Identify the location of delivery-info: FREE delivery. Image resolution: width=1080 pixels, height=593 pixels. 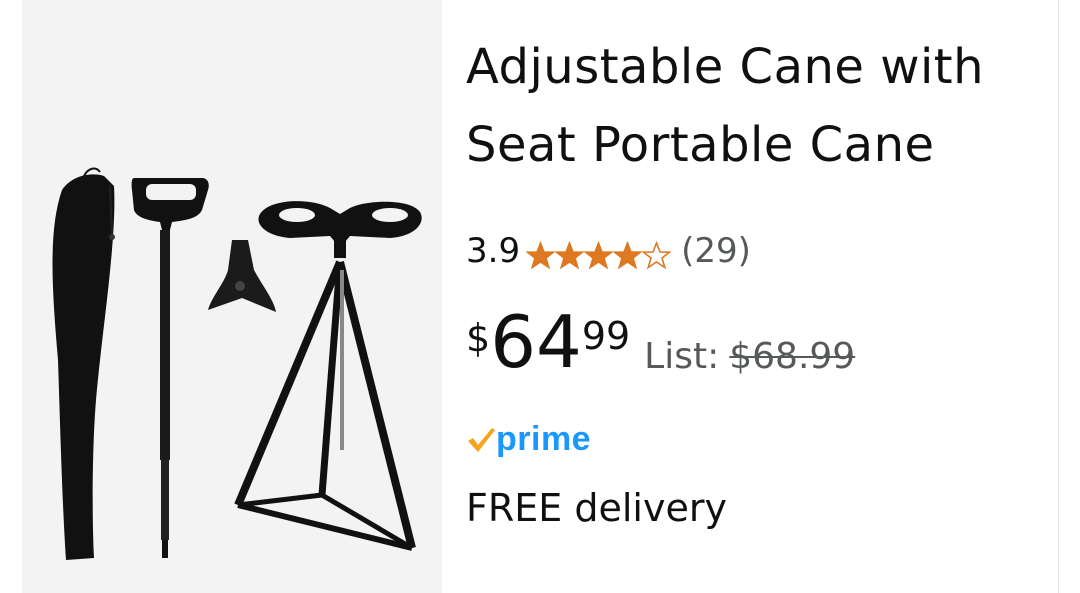
(596, 508).